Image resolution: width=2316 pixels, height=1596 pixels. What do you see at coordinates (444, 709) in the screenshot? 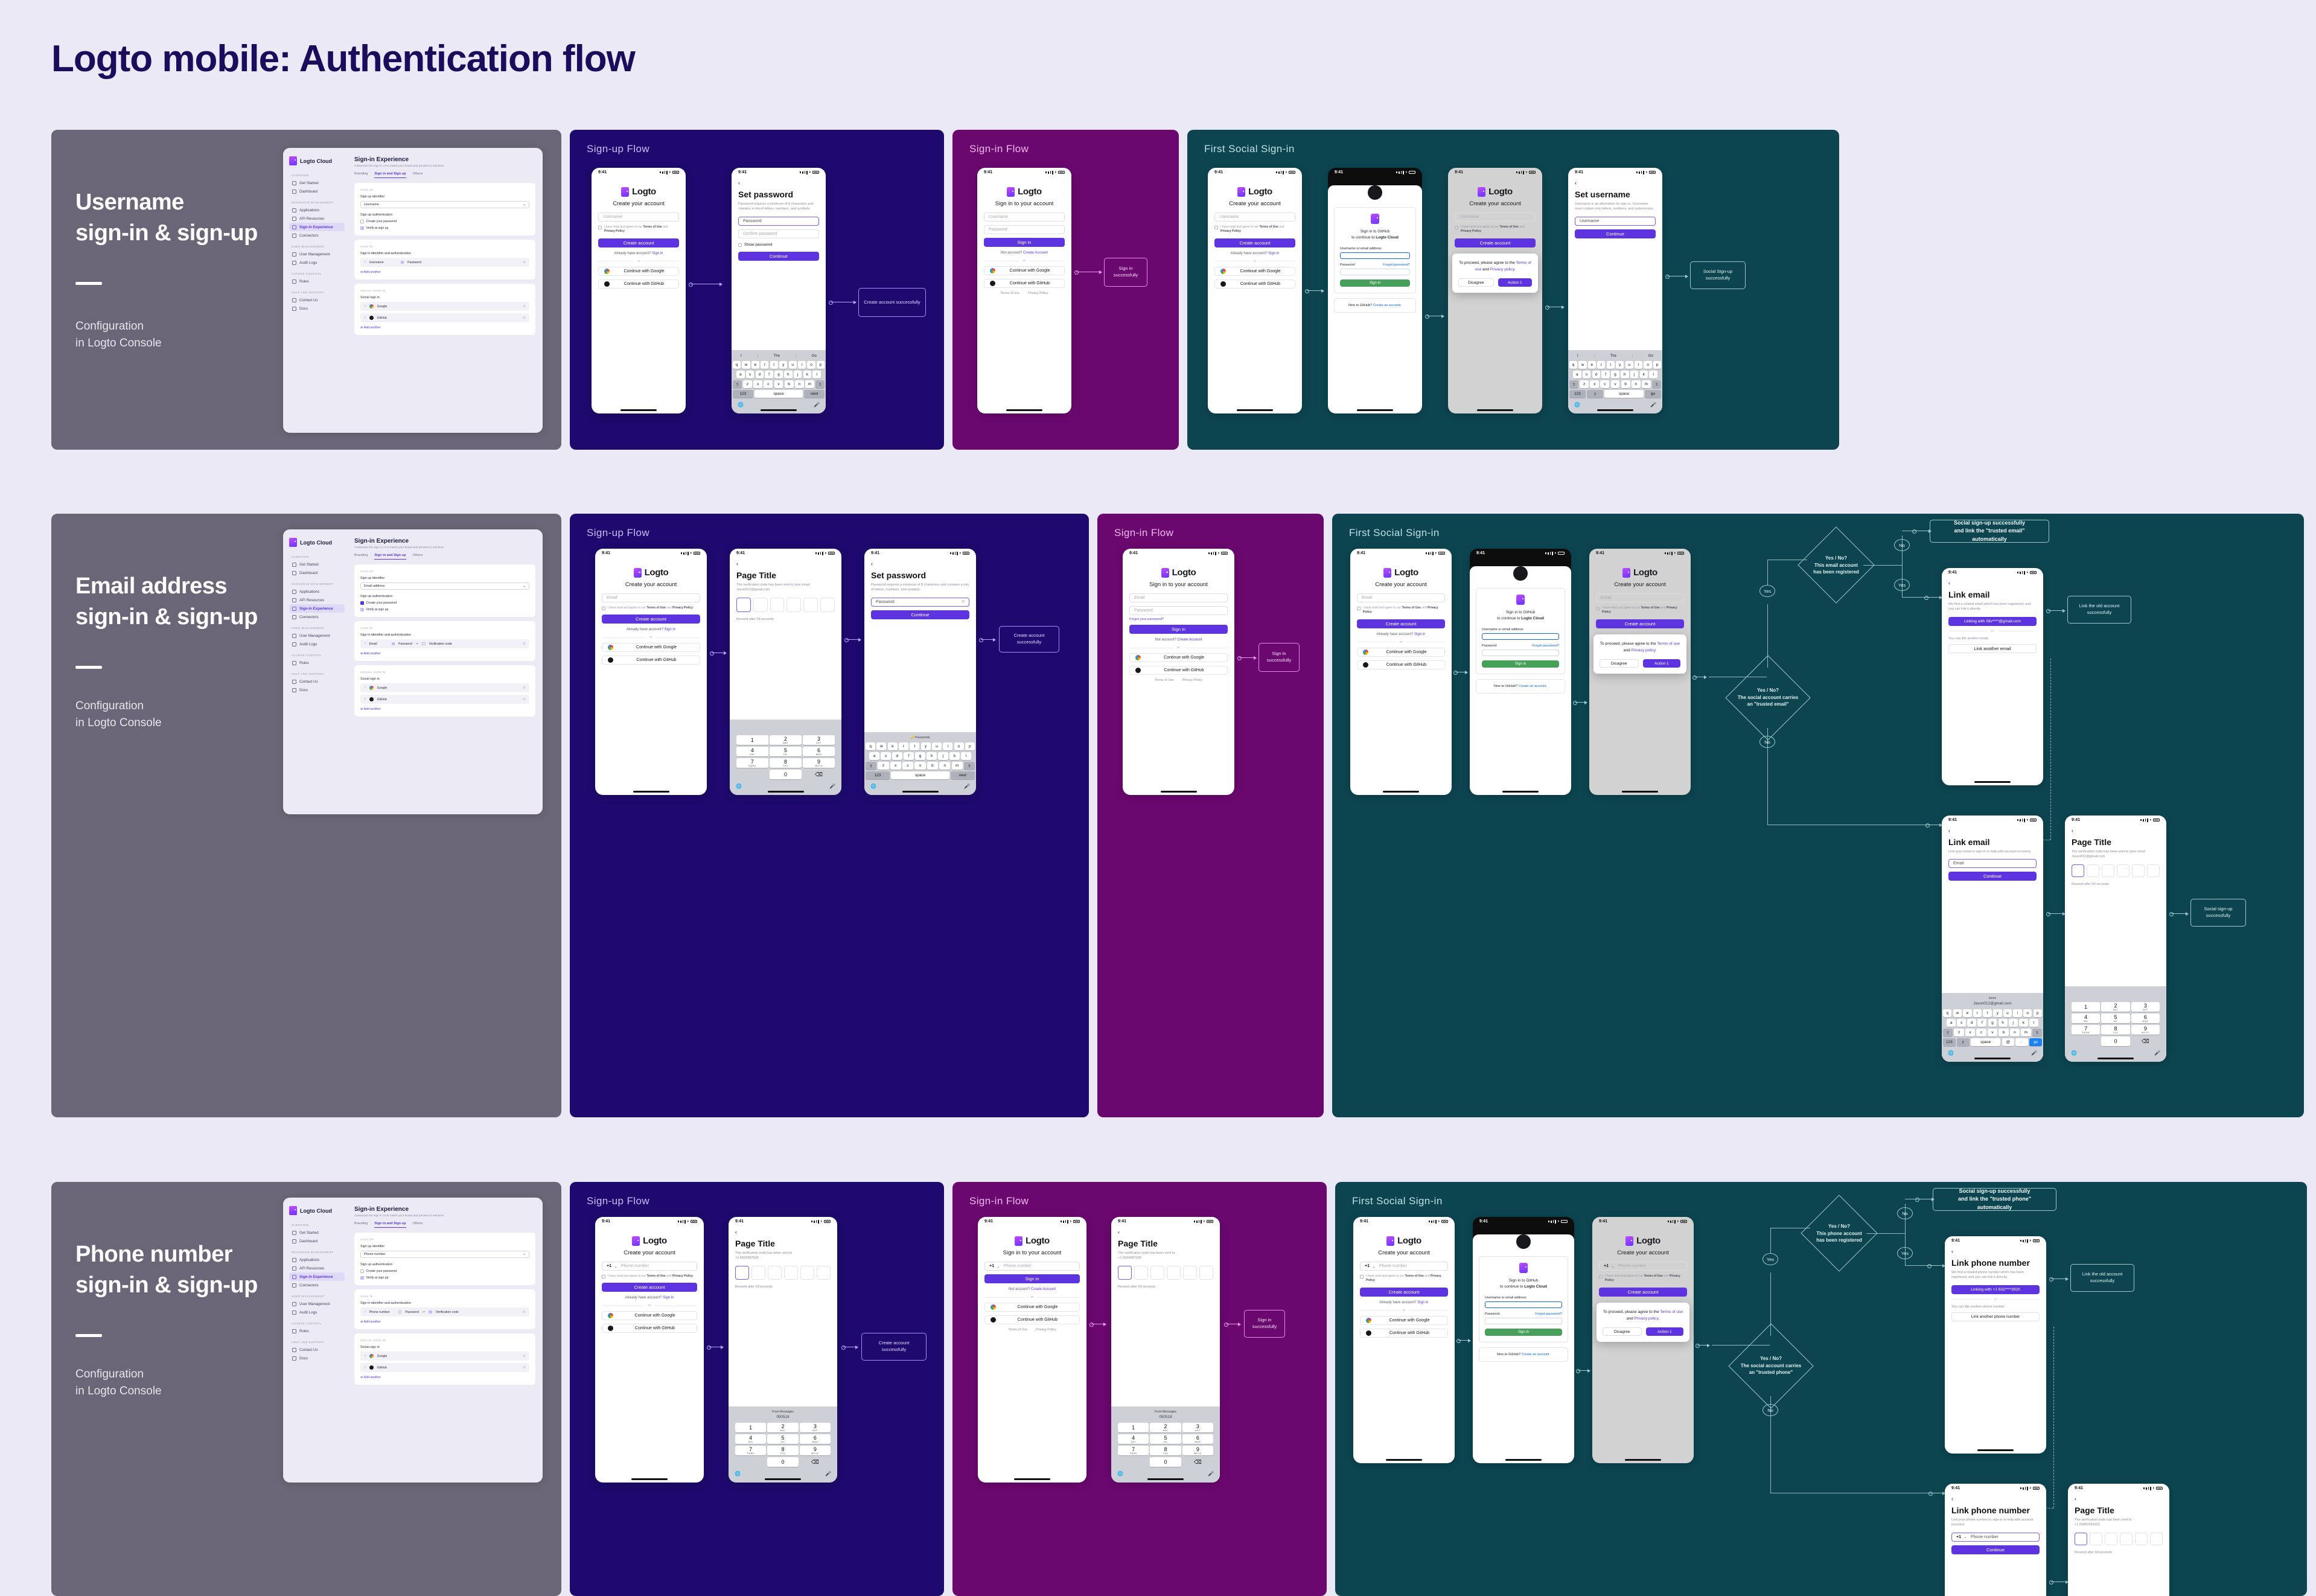
I see `add-another-social: ⊕ Add another` at bounding box center [444, 709].